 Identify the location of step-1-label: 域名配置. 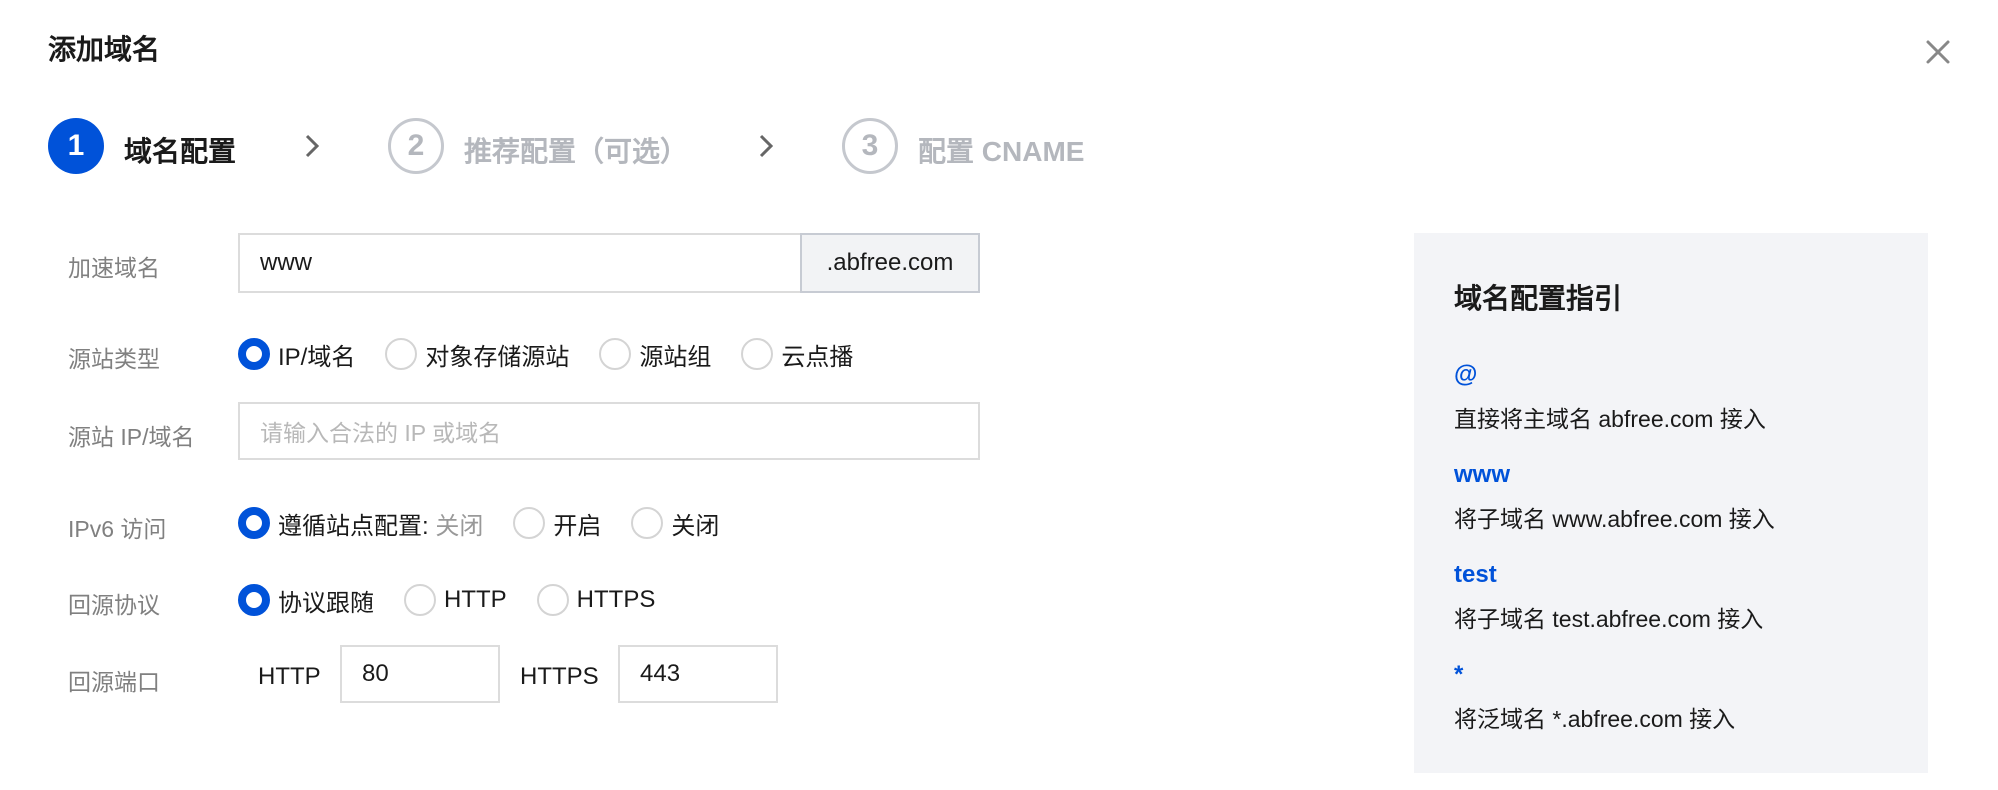
(180, 151).